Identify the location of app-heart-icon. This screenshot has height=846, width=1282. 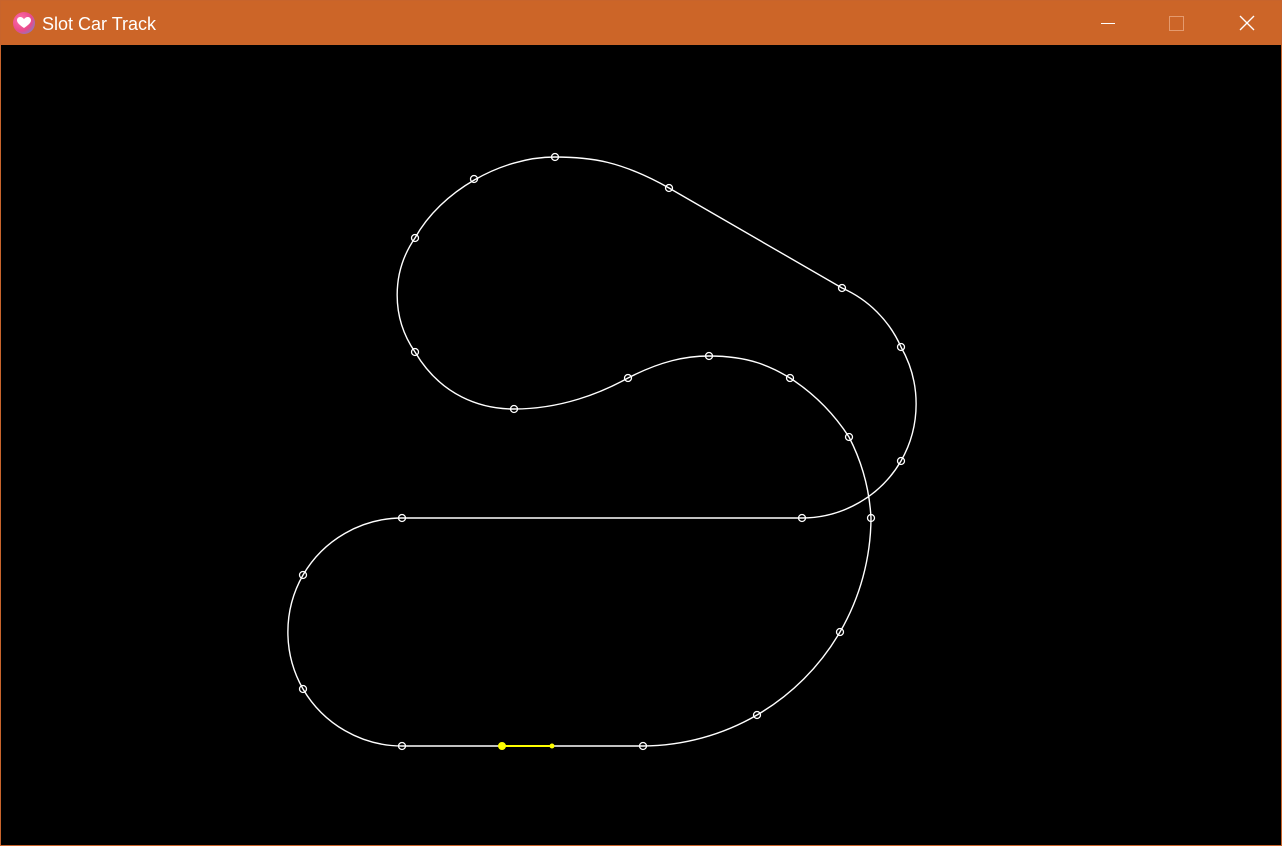
(24, 23).